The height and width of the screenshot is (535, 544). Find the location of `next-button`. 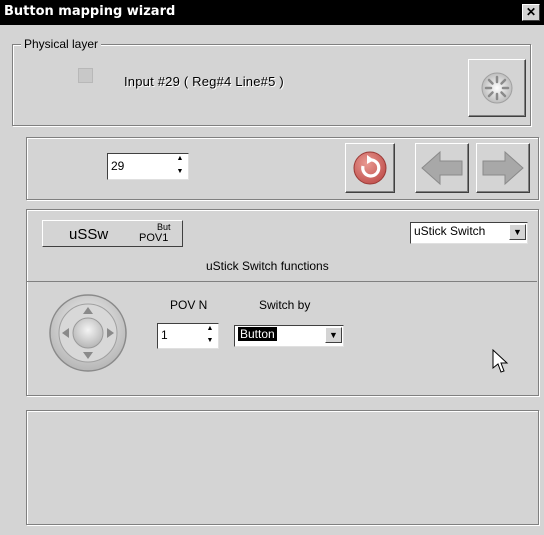

next-button is located at coordinates (503, 168).